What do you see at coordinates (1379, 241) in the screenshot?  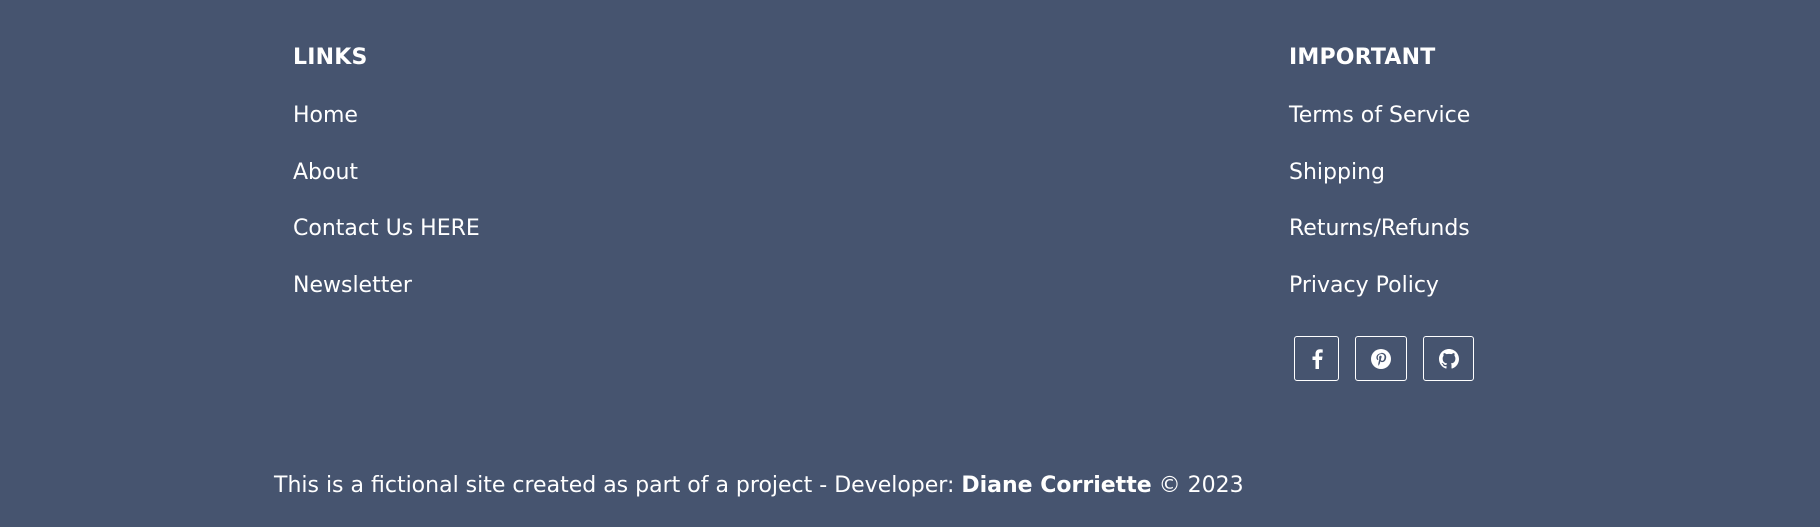 I see `list-item: Returns/Refunds` at bounding box center [1379, 241].